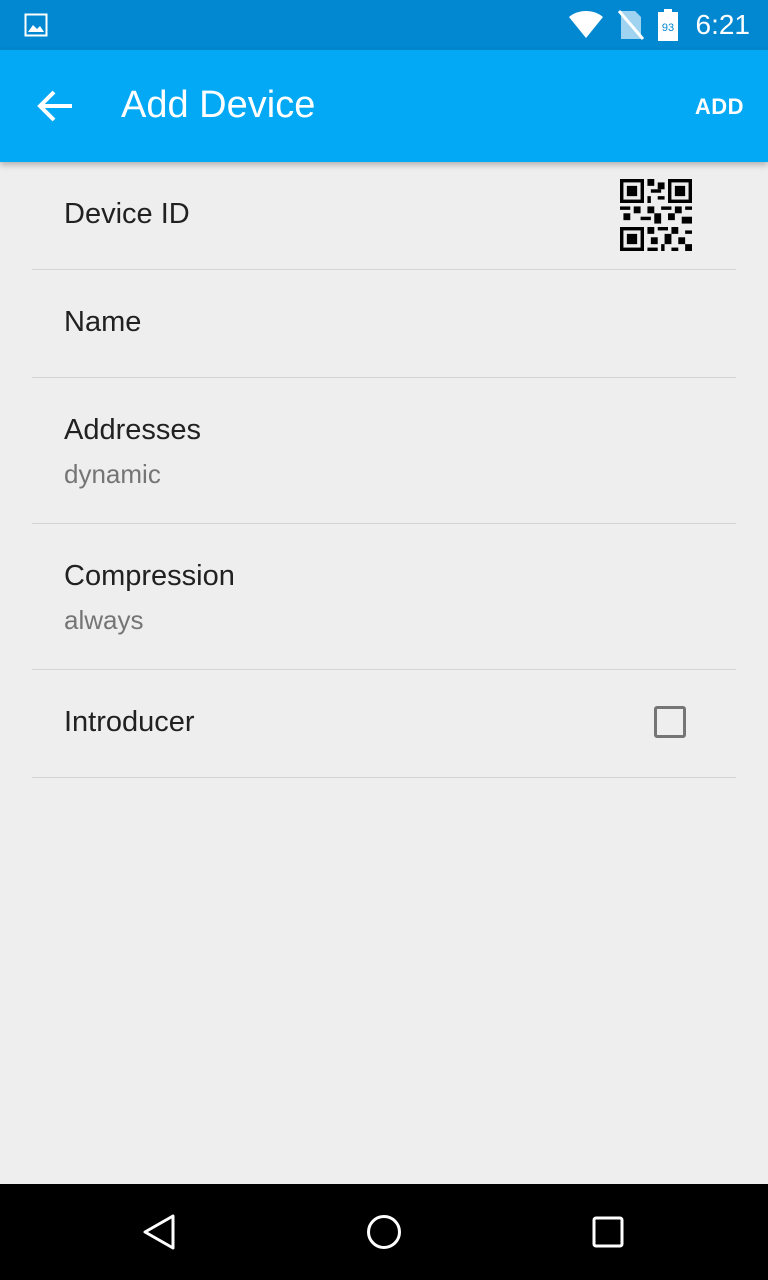 Image resolution: width=768 pixels, height=1280 pixels. I want to click on clock: 6:21, so click(723, 24).